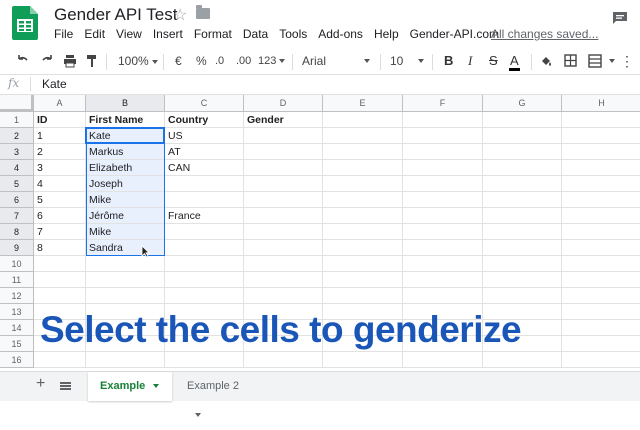  What do you see at coordinates (601, 103) in the screenshot?
I see `column-header-h: H` at bounding box center [601, 103].